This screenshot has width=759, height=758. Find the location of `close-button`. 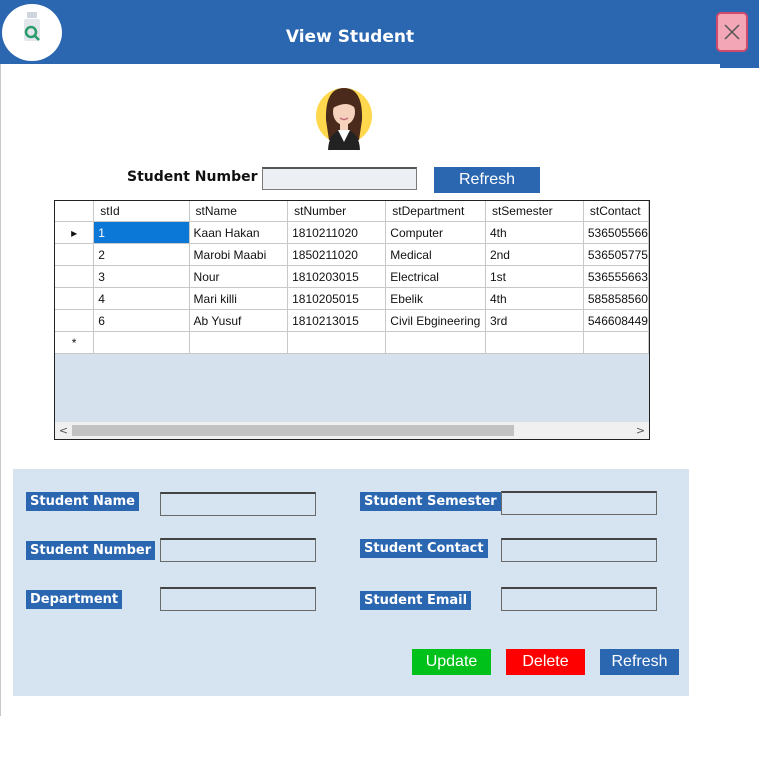

close-button is located at coordinates (732, 32).